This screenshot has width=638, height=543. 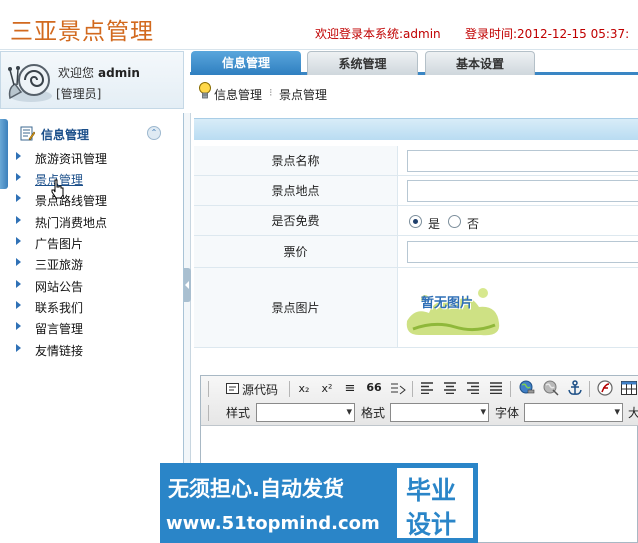 What do you see at coordinates (573, 412) in the screenshot?
I see `font-select` at bounding box center [573, 412].